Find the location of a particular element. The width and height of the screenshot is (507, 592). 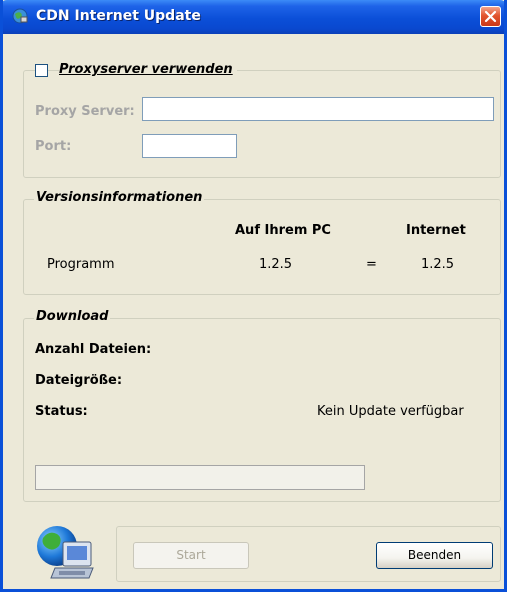

file-count-label: Anzahl Dateien: is located at coordinates (93, 349).